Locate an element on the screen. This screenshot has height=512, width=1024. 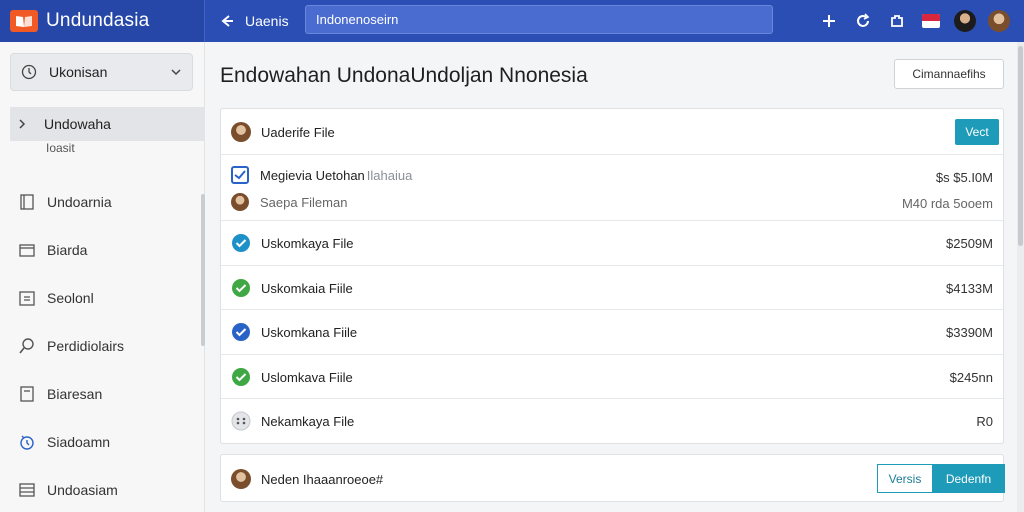
language-button is located at coordinates (931, 21).